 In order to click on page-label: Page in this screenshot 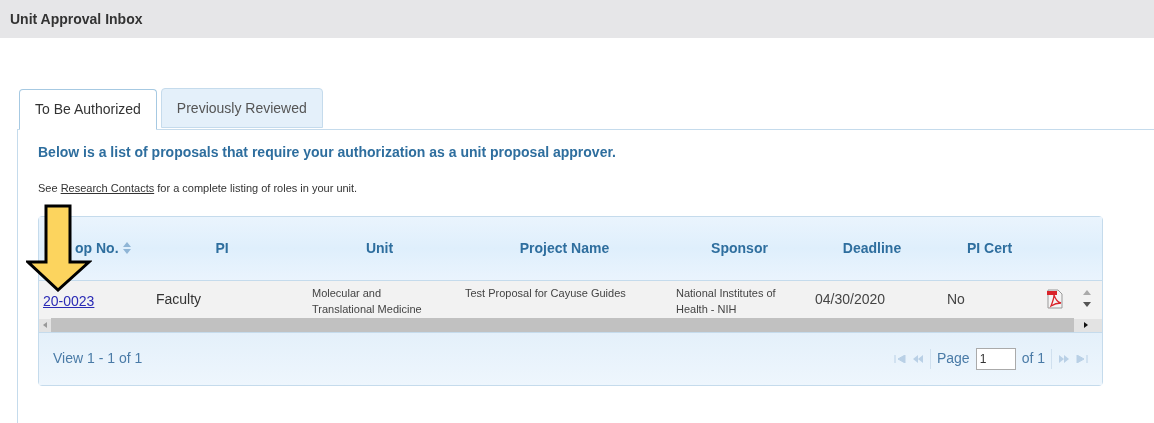, I will do `click(953, 358)`.